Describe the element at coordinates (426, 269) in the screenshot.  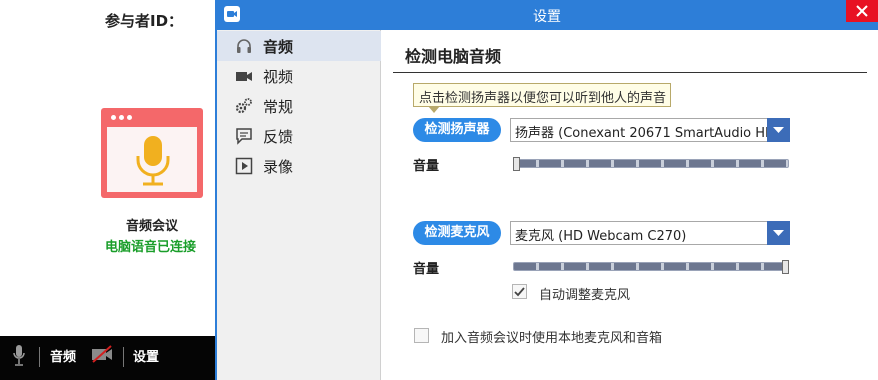
I see `mic-volume-label: 音量` at that location.